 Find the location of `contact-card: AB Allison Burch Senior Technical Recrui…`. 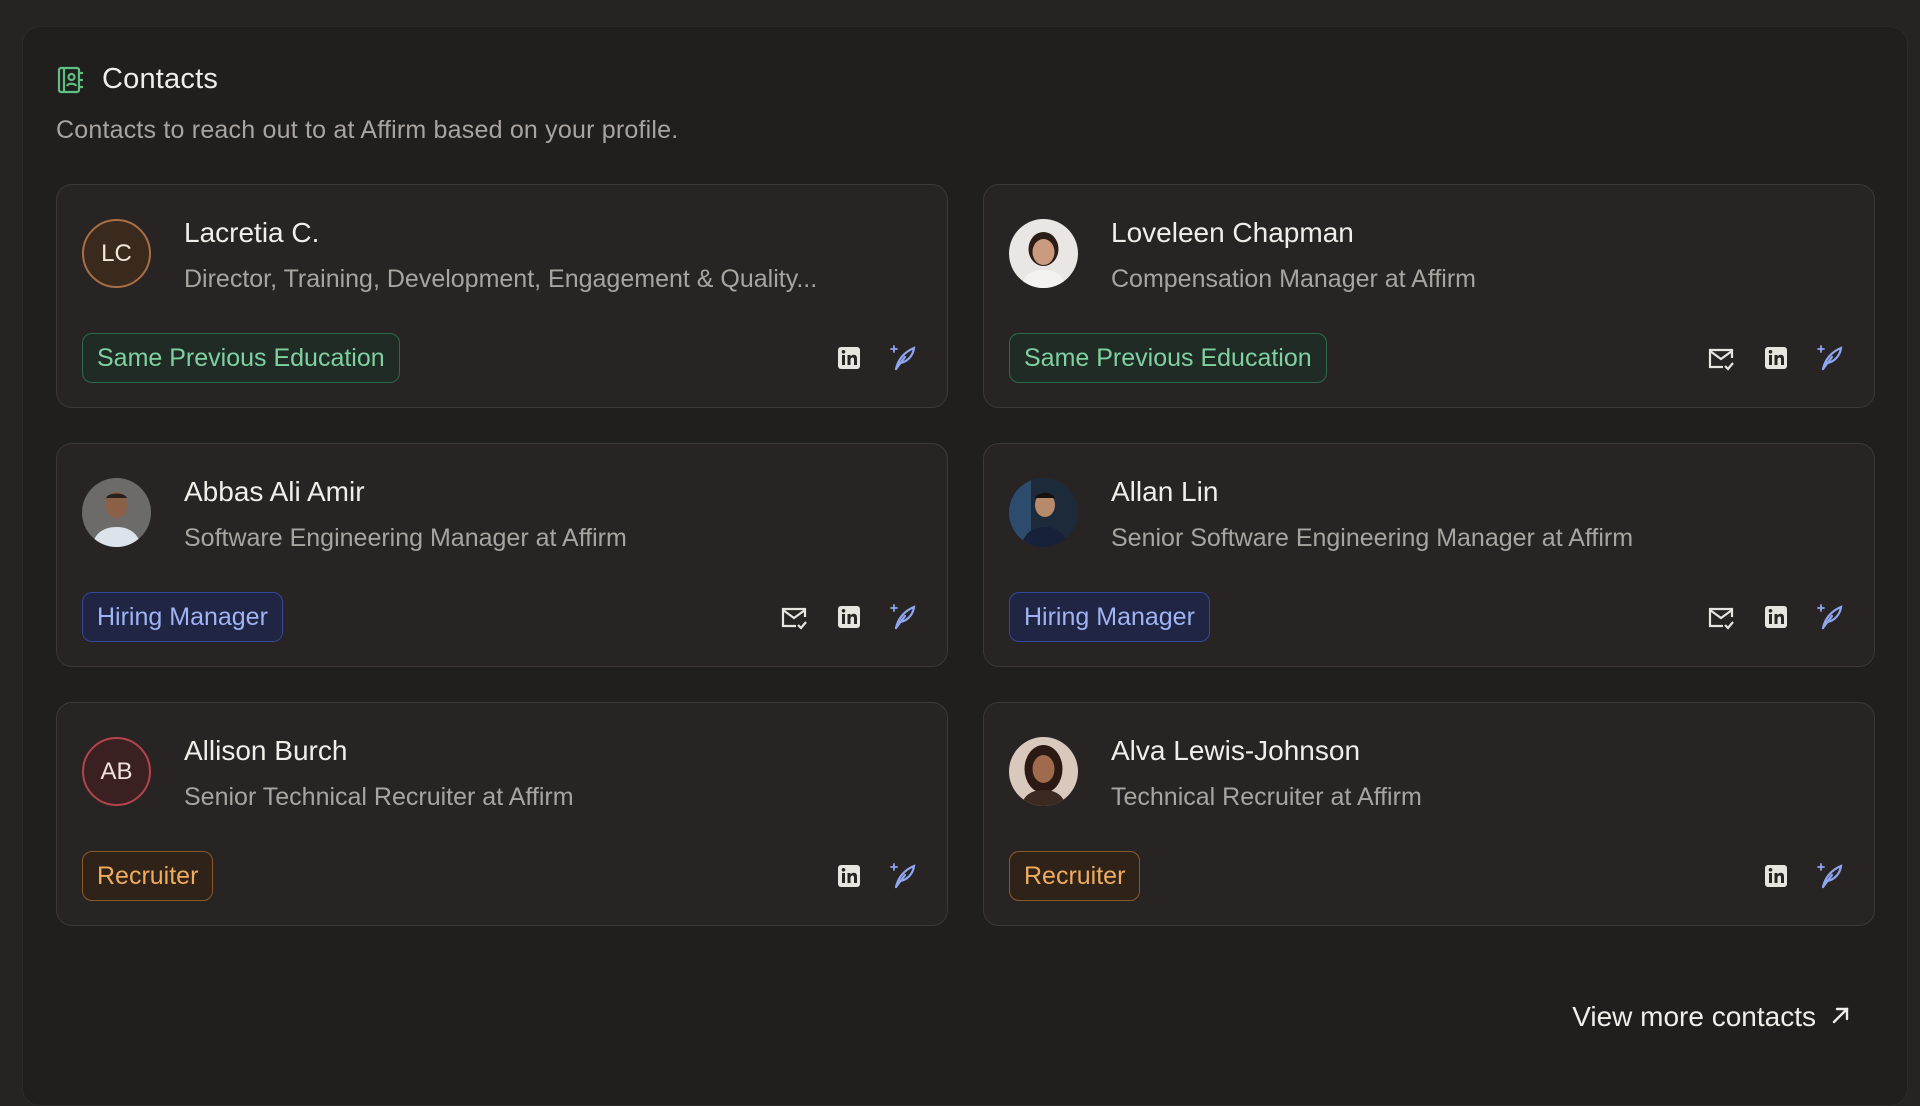

contact-card: AB Allison Burch Senior Technical Recrui… is located at coordinates (502, 814).